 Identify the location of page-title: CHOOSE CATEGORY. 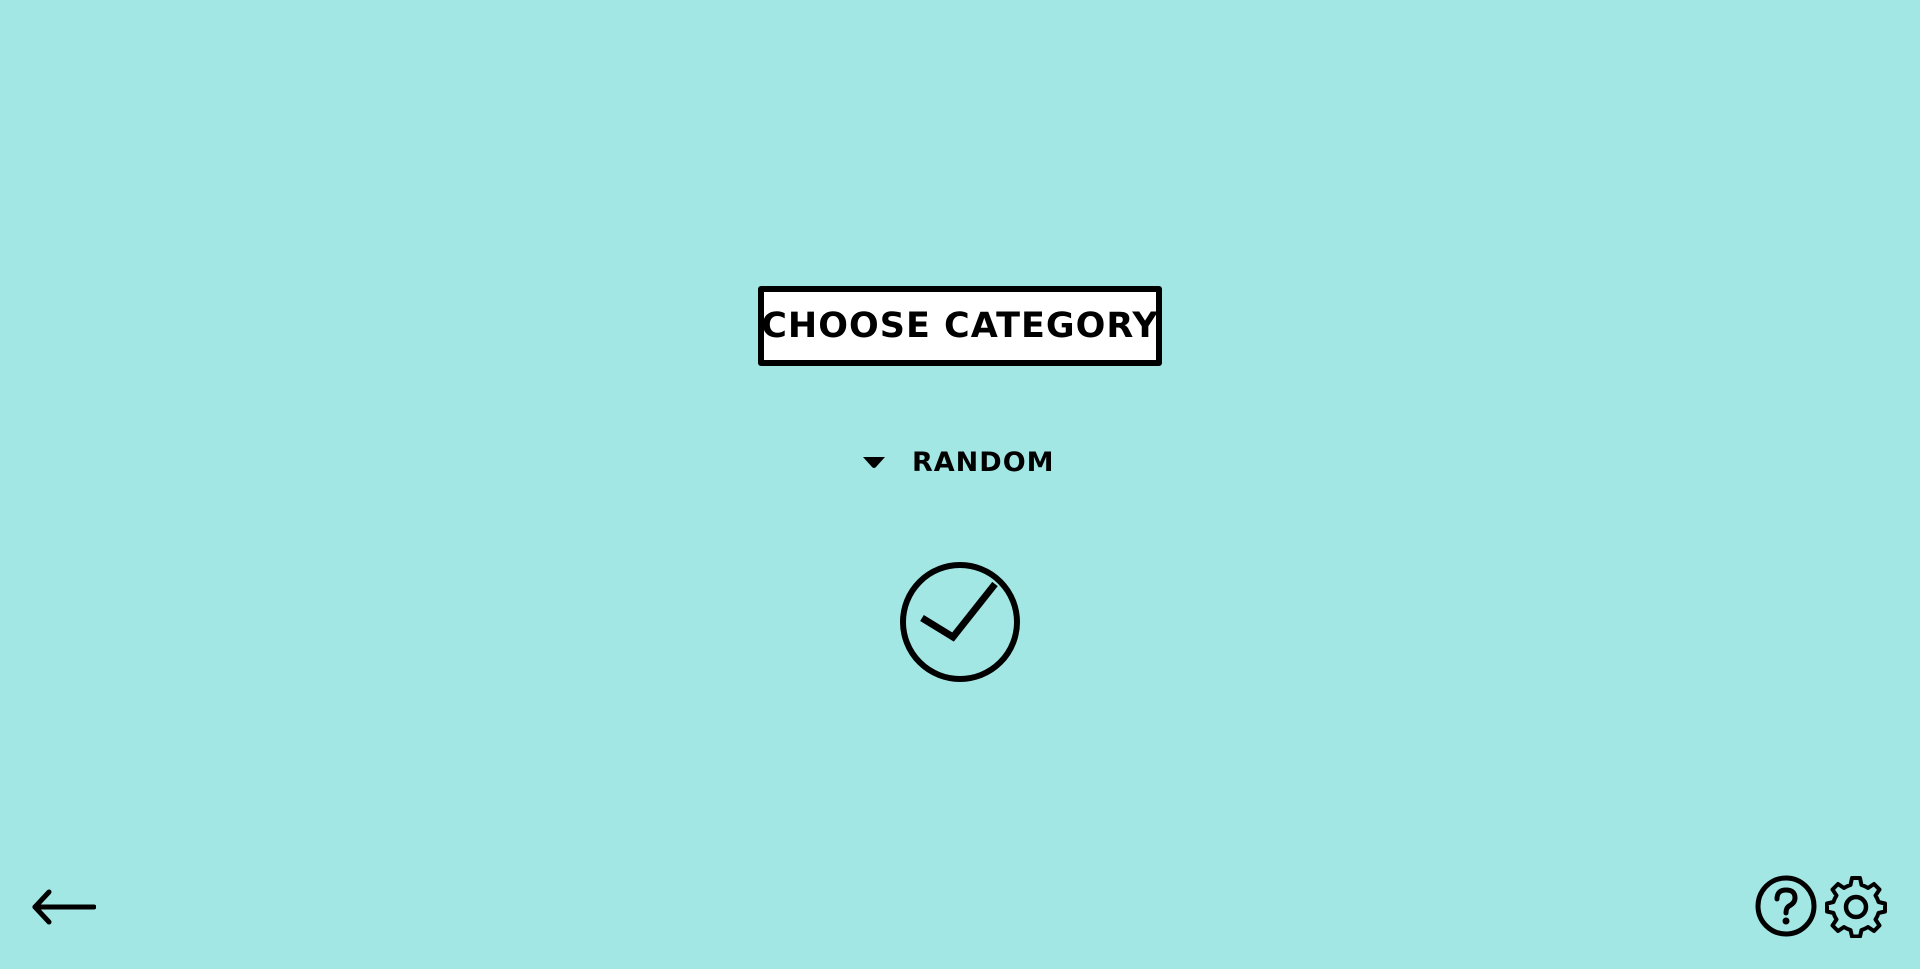
(960, 326).